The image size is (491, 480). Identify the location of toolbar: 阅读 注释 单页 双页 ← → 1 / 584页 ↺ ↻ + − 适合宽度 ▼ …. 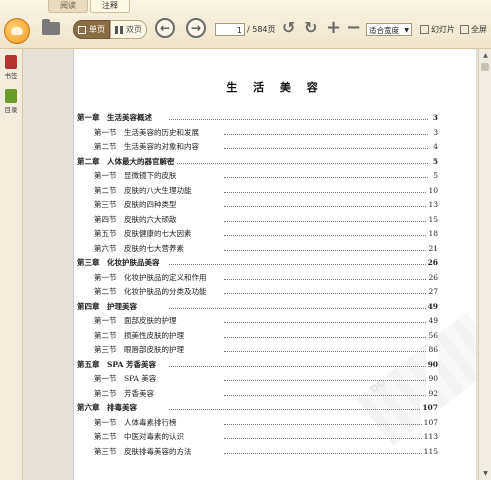
(245, 24).